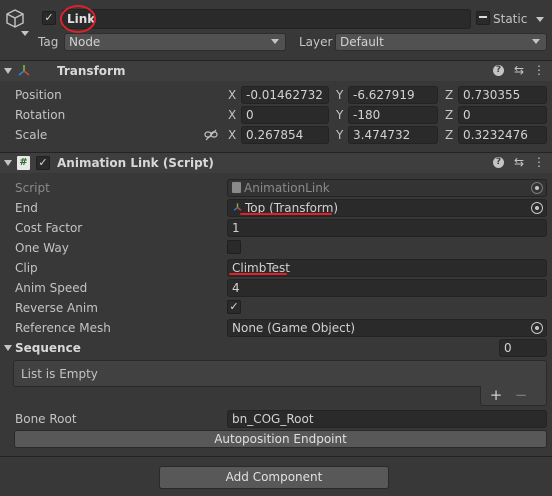 The height and width of the screenshot is (496, 552). I want to click on scale-z-axis: Z, so click(449, 135).